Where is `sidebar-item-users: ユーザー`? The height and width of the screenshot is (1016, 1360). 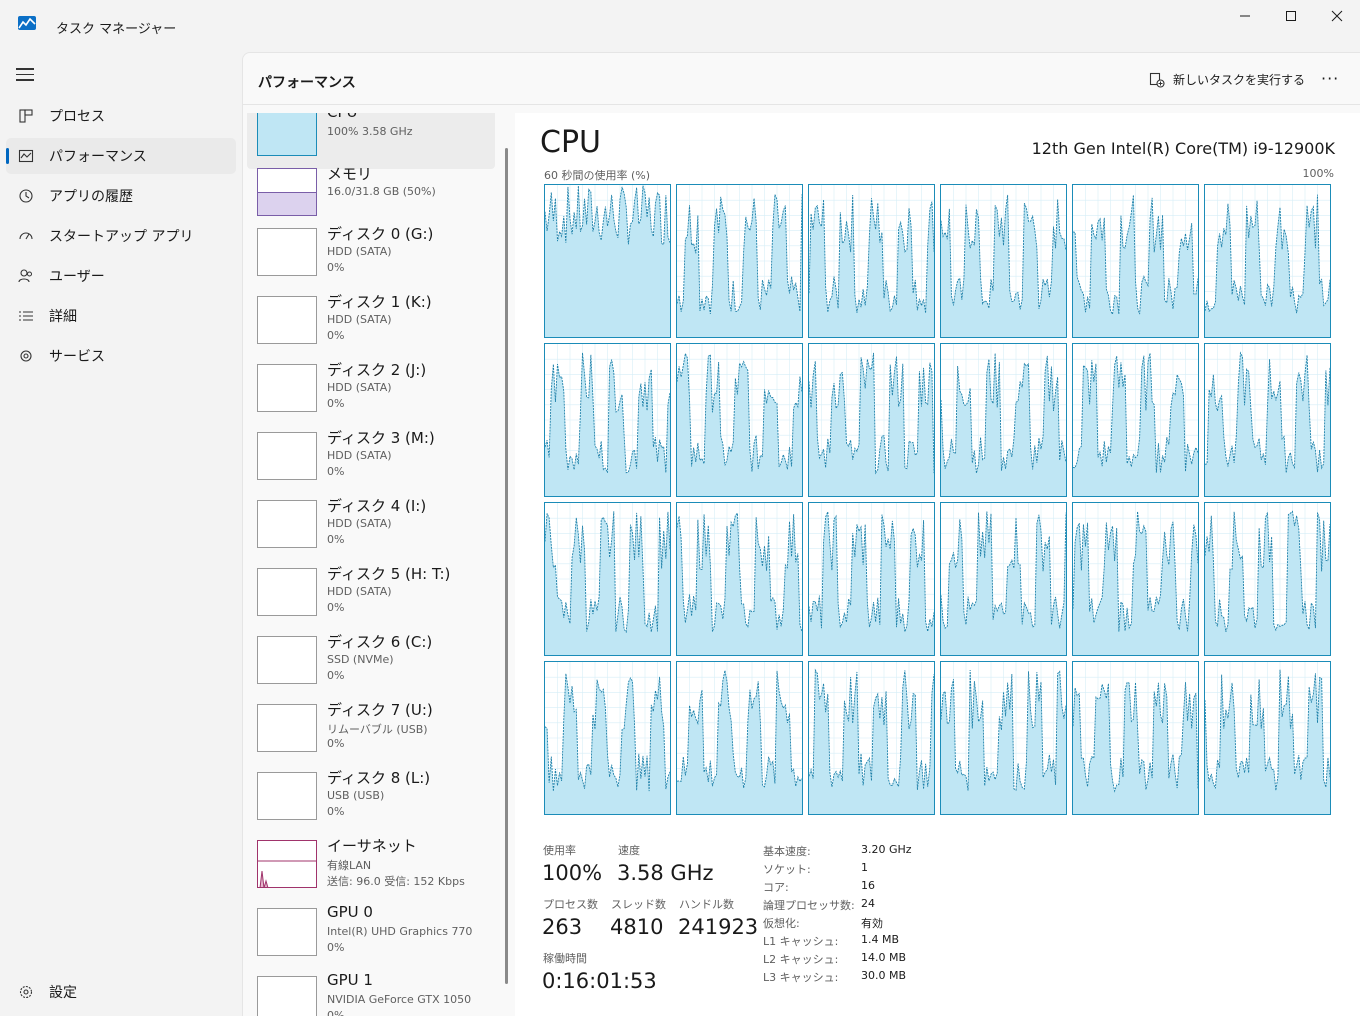 sidebar-item-users: ユーザー is located at coordinates (121, 276).